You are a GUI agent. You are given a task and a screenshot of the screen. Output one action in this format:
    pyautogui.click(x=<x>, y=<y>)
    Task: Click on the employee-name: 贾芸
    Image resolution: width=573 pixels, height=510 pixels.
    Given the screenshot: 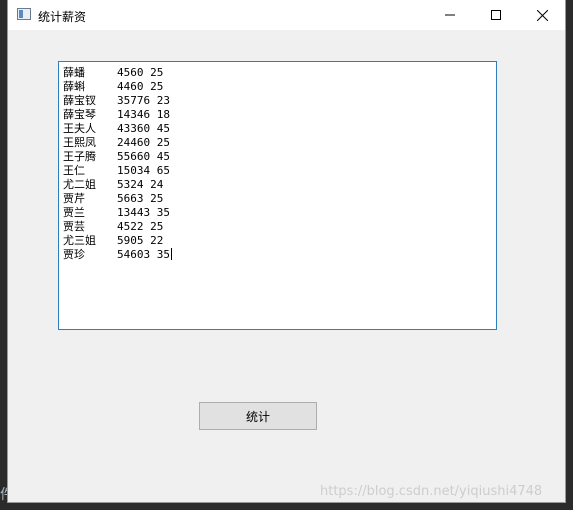 What is the action you would take?
    pyautogui.click(x=74, y=226)
    